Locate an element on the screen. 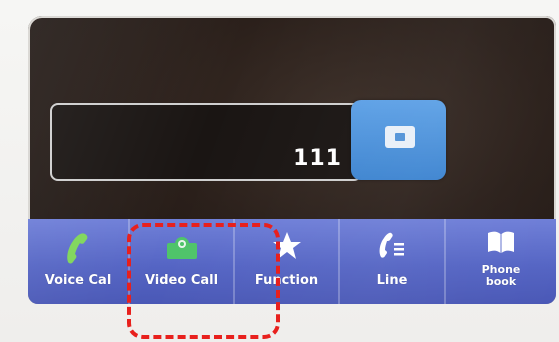  line-icon is located at coordinates (392, 248).